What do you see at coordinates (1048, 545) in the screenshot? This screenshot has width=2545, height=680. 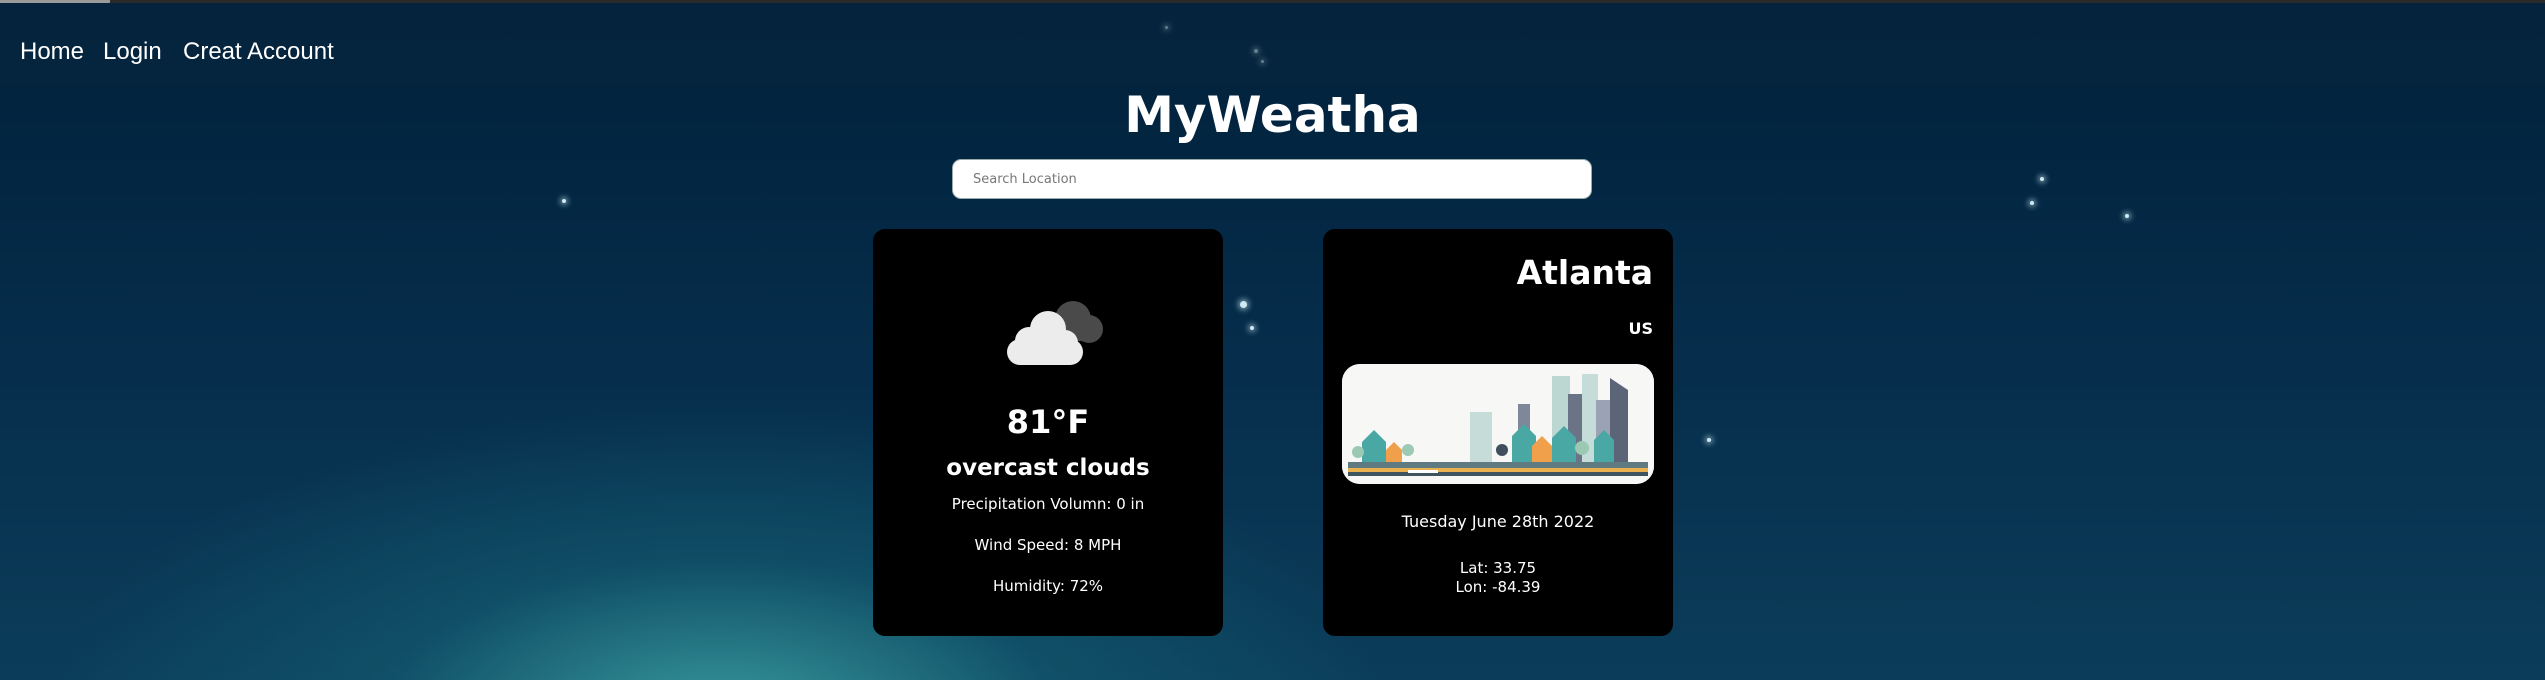 I see `wind-speed-text: Wind Speed: 8 MPH` at bounding box center [1048, 545].